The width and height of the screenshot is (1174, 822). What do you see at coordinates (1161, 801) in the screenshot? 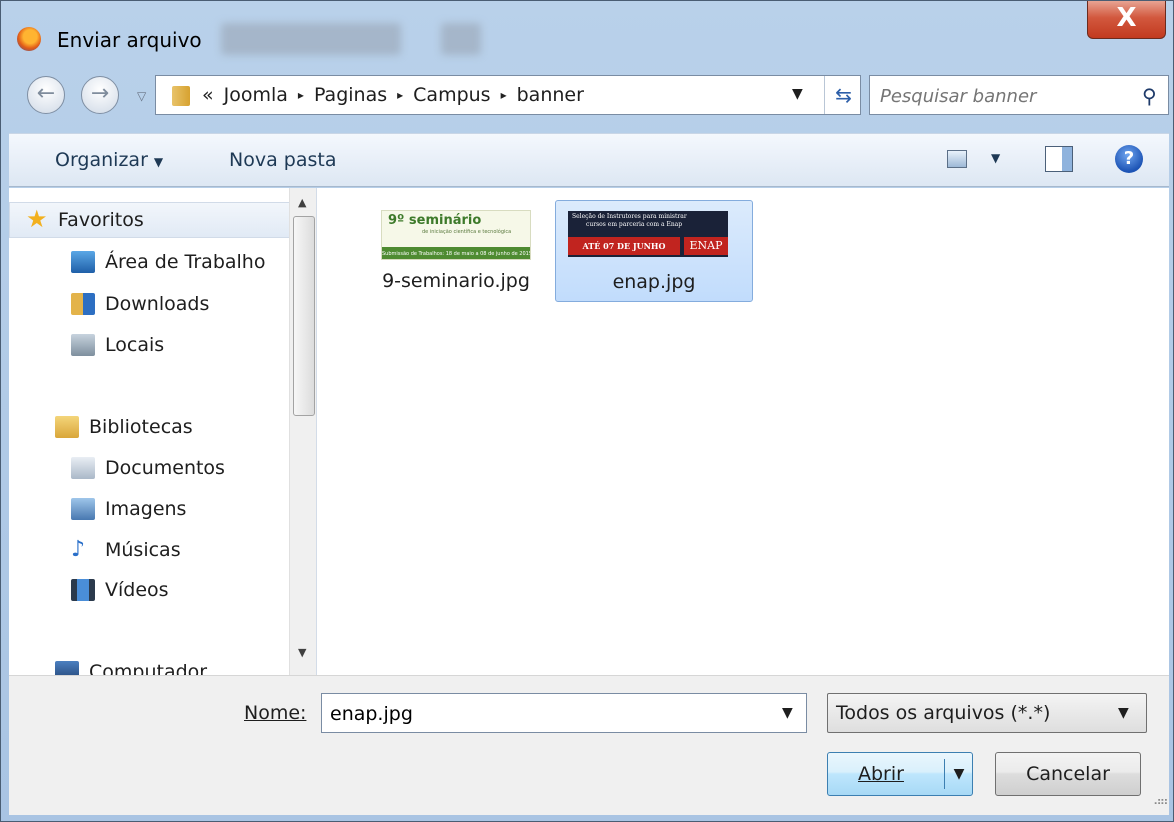
I see `resize-grip-icon: ⠴⠶` at bounding box center [1161, 801].